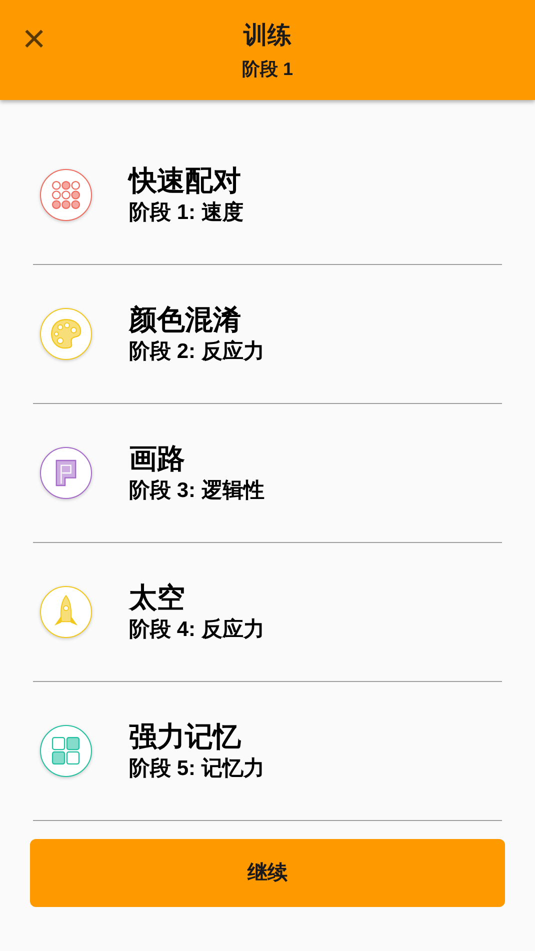 The image size is (535, 951). I want to click on game-title: 画路, so click(196, 459).